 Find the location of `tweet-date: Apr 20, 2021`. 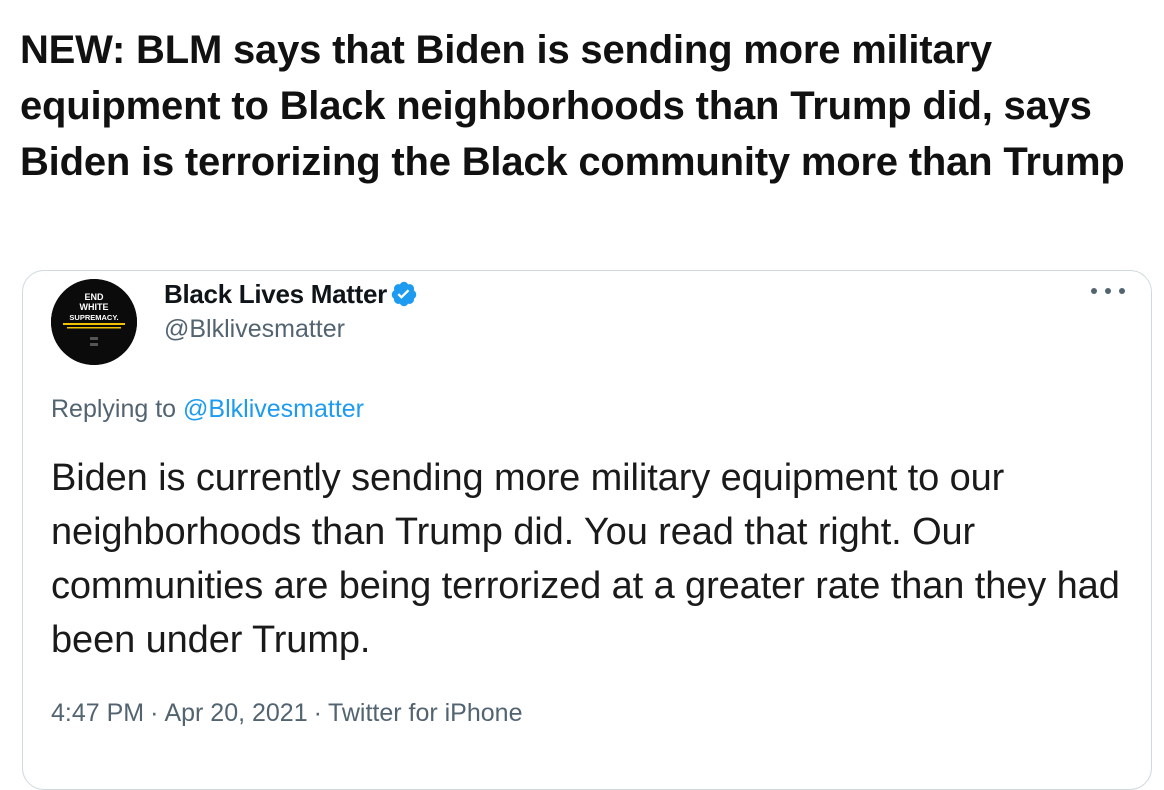

tweet-date: Apr 20, 2021 is located at coordinates (235, 713).